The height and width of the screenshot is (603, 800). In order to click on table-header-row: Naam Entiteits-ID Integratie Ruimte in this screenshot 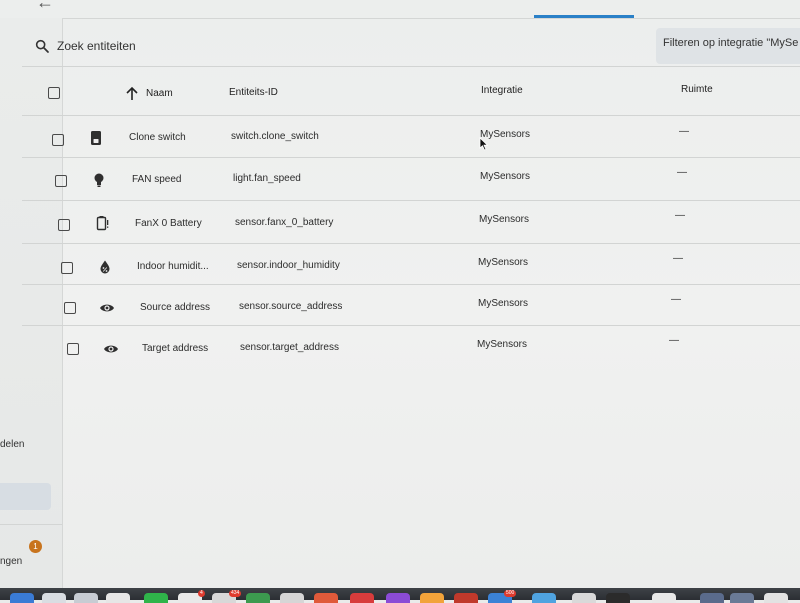, I will do `click(411, 91)`.